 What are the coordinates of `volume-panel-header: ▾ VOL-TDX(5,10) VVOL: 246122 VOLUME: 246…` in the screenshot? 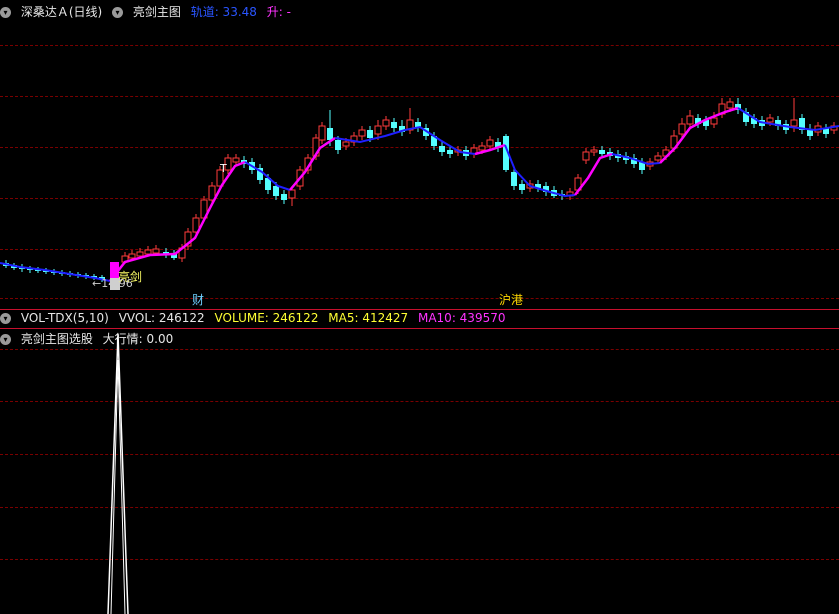 It's located at (255, 318).